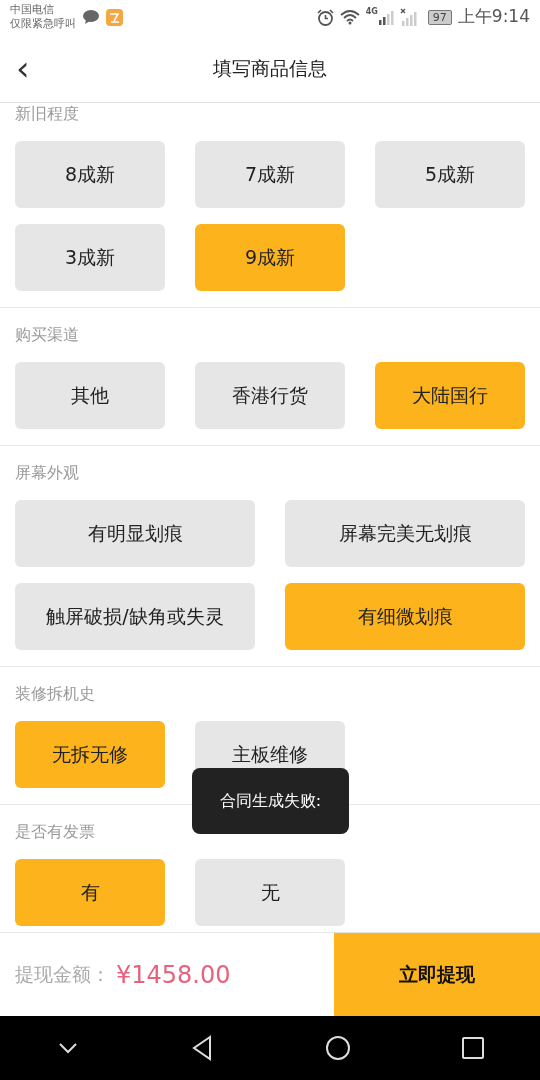 This screenshot has width=540, height=1080. What do you see at coordinates (135, 616) in the screenshot?
I see `option-button: 触屏破损/缺角或失灵` at bounding box center [135, 616].